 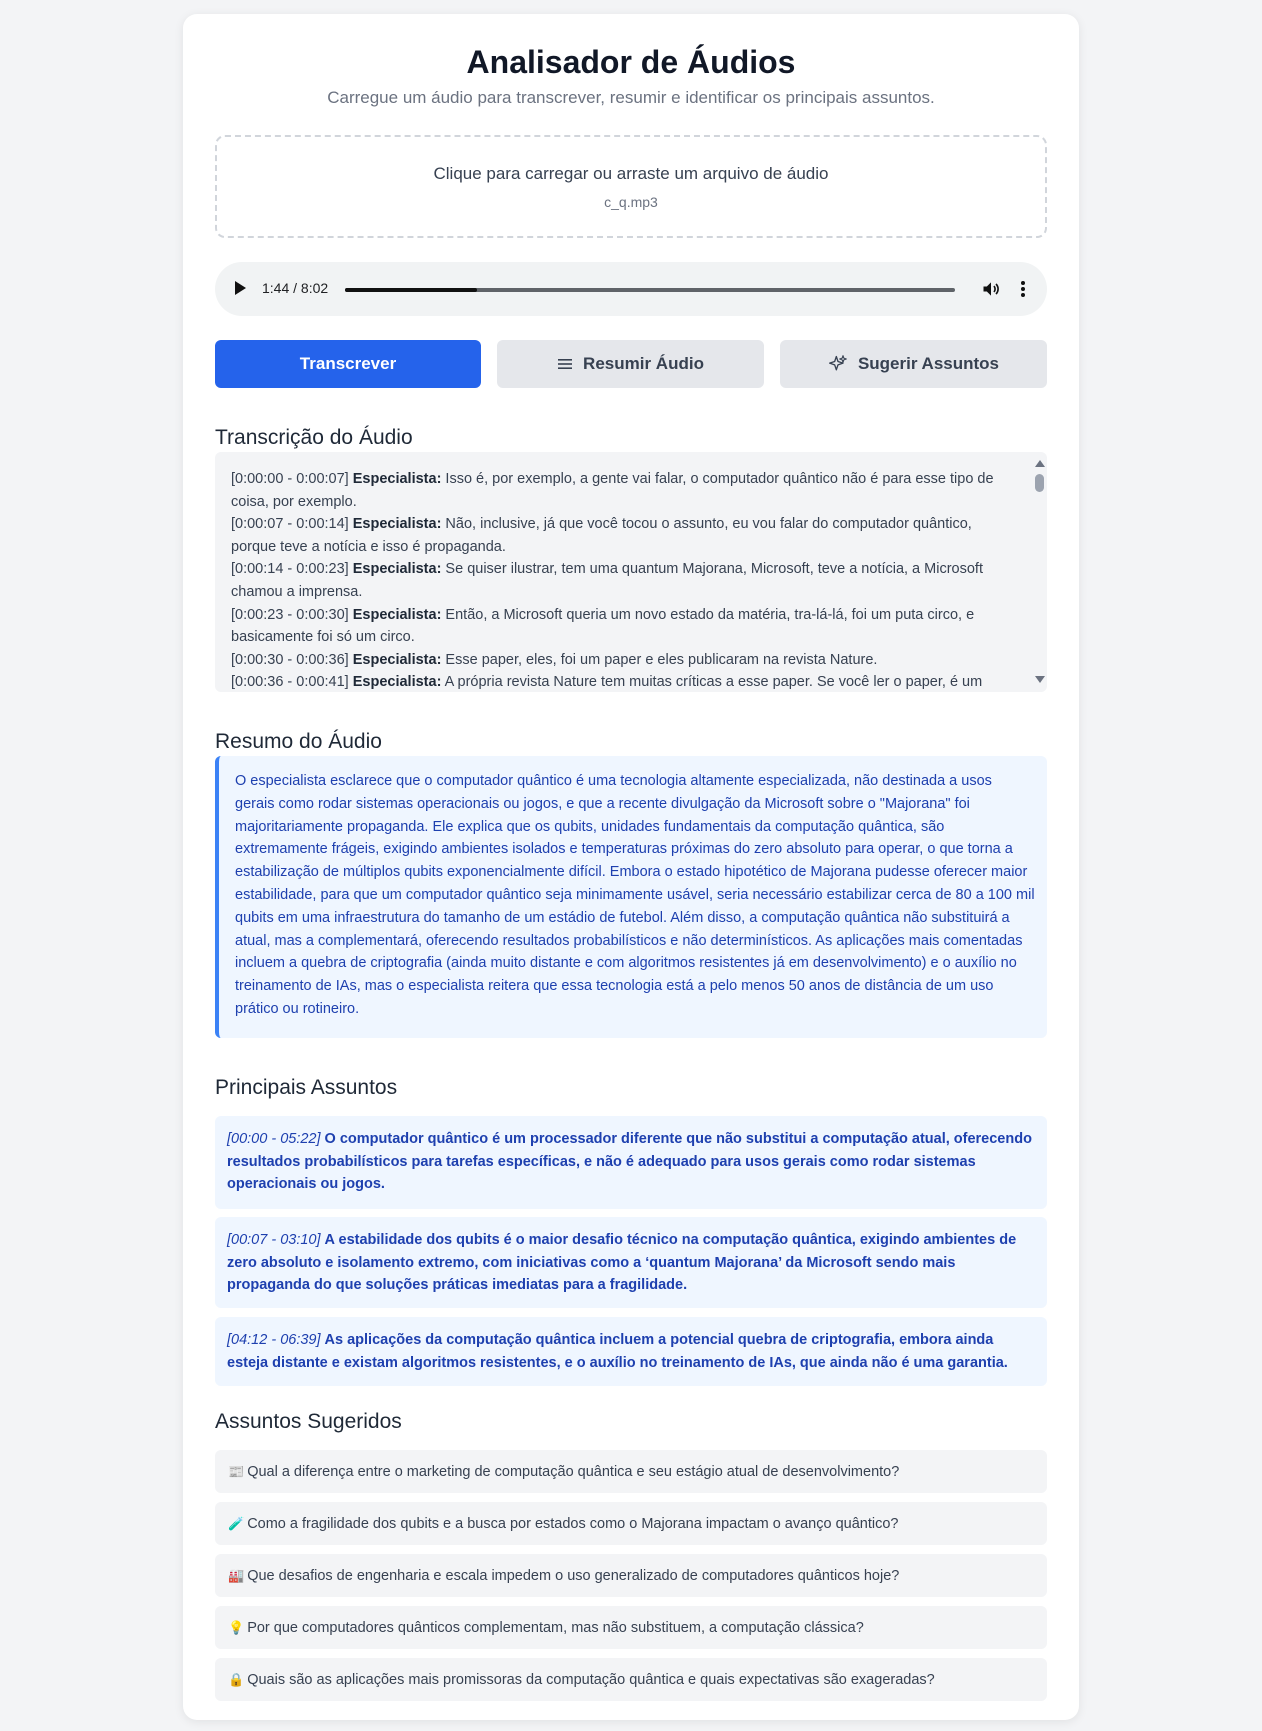 What do you see at coordinates (631, 202) in the screenshot?
I see `uploaded-filename: c_q.mp3` at bounding box center [631, 202].